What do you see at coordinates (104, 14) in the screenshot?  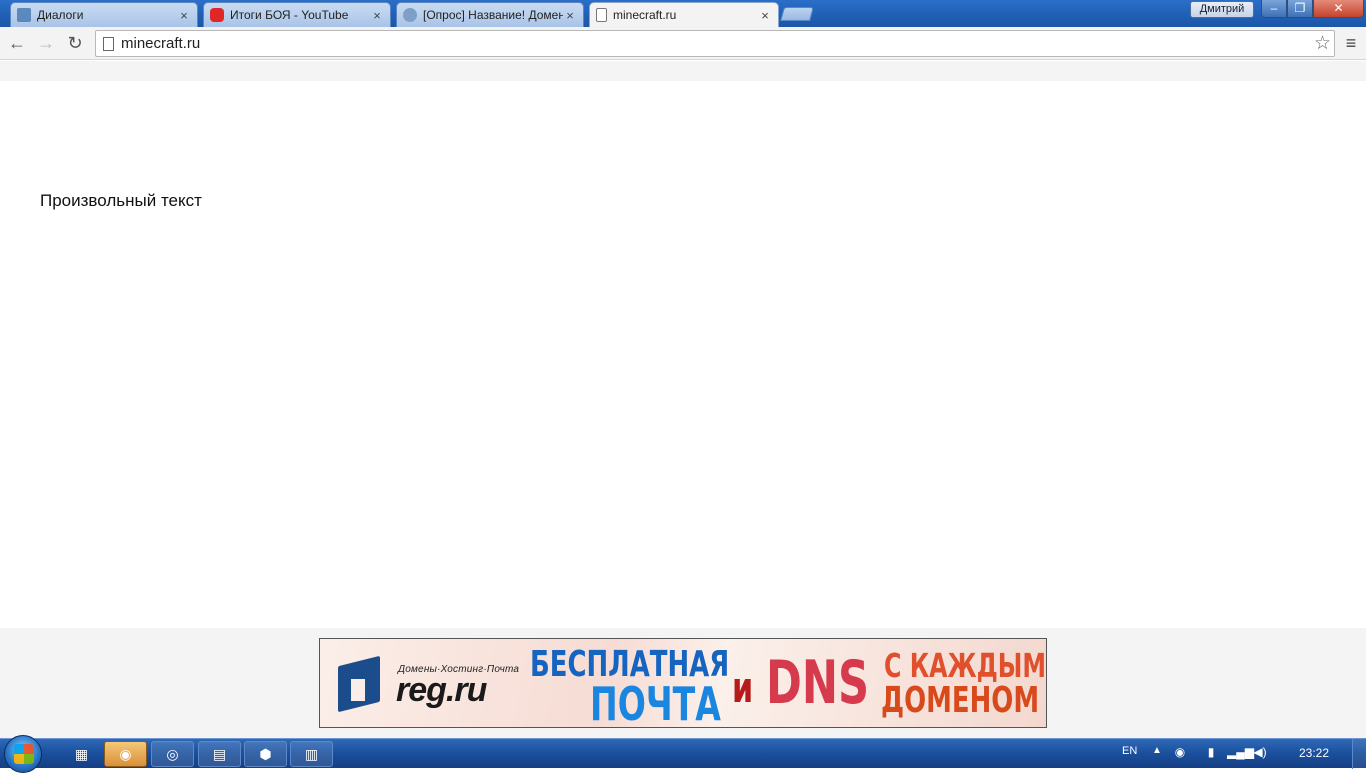 I see `tab-dialogs: Диалоги ×` at bounding box center [104, 14].